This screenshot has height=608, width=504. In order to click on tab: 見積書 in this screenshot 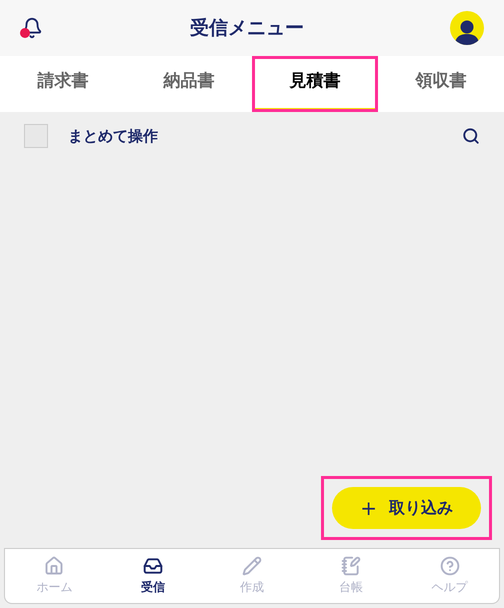, I will do `click(315, 84)`.